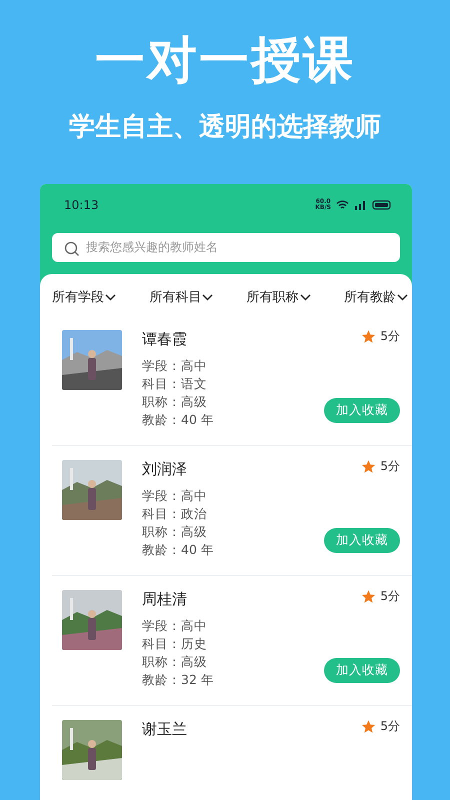 The width and height of the screenshot is (450, 800). I want to click on teacher-name: 周桂清, so click(165, 599).